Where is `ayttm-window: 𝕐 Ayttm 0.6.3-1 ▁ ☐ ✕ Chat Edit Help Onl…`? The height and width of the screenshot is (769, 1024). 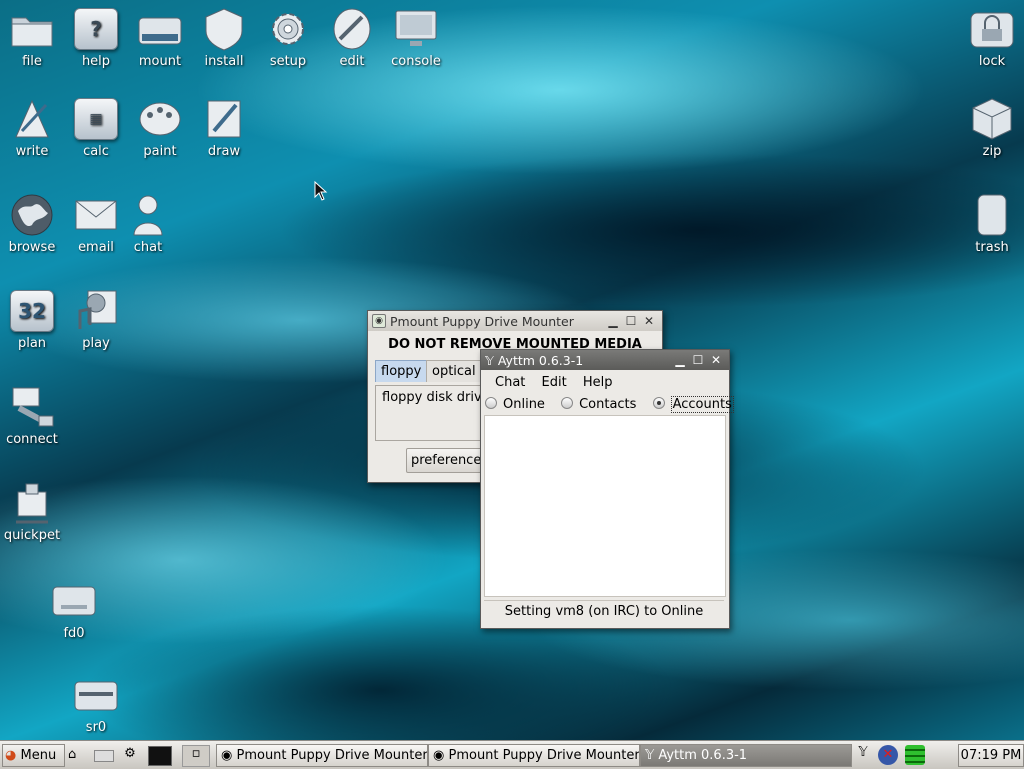
ayttm-window: 𝕐 Ayttm 0.6.3-1 ▁ ☐ ✕ Chat Edit Help Onl… is located at coordinates (607, 489).